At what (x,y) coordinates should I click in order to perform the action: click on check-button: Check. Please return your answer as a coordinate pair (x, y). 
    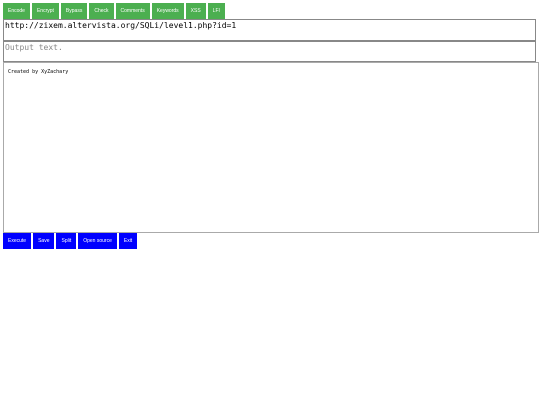
    Looking at the image, I should click on (101, 11).